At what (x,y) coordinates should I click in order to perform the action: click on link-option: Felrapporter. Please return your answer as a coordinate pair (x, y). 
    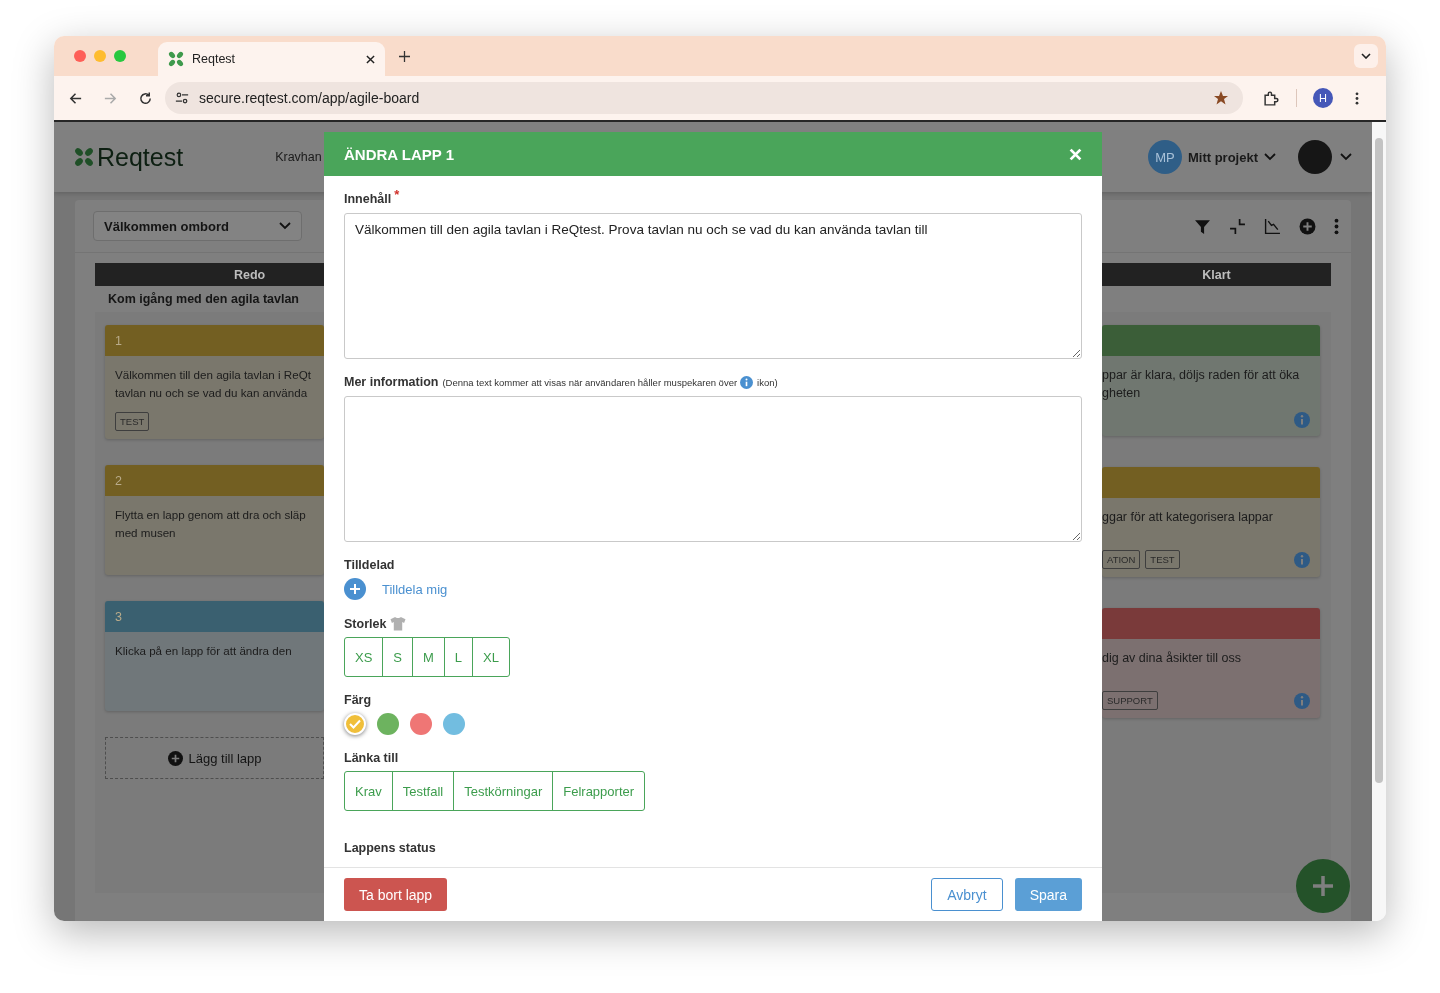
    Looking at the image, I should click on (598, 791).